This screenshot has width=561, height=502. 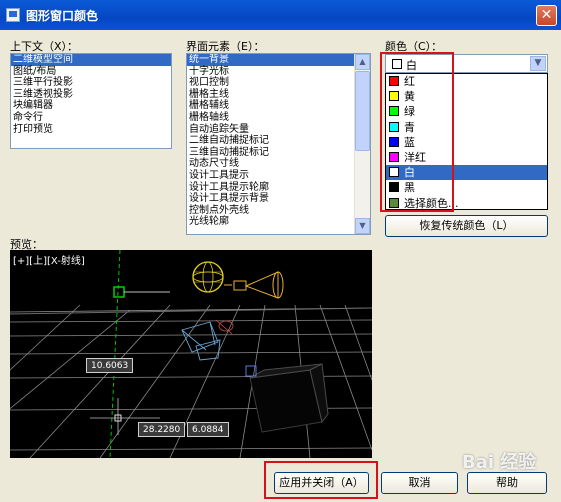 I want to click on color-current-value: 白, so click(x=411, y=65).